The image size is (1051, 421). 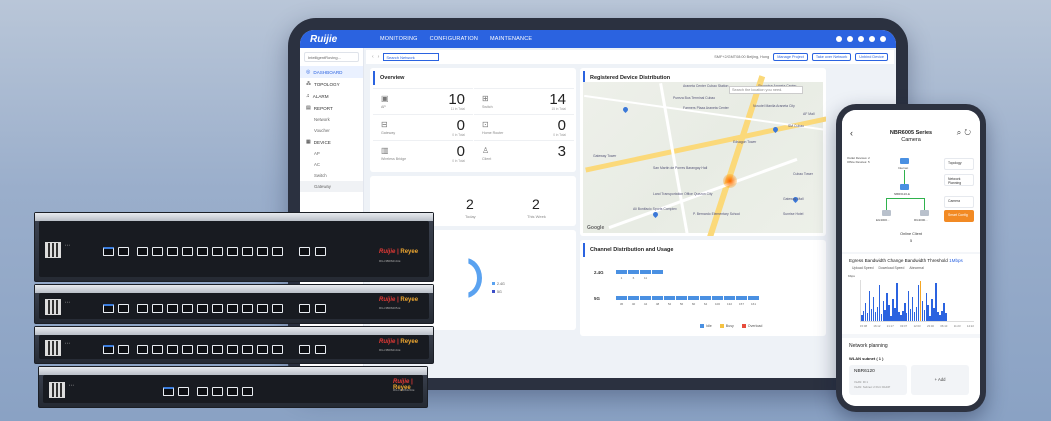 I want to click on network-search-input: Search Network, so click(x=411, y=57).